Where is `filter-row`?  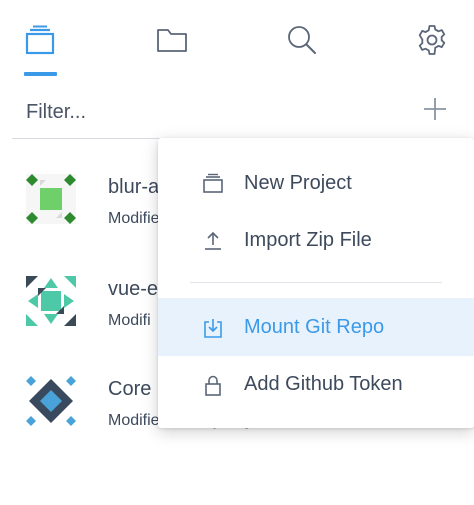
filter-row is located at coordinates (237, 114).